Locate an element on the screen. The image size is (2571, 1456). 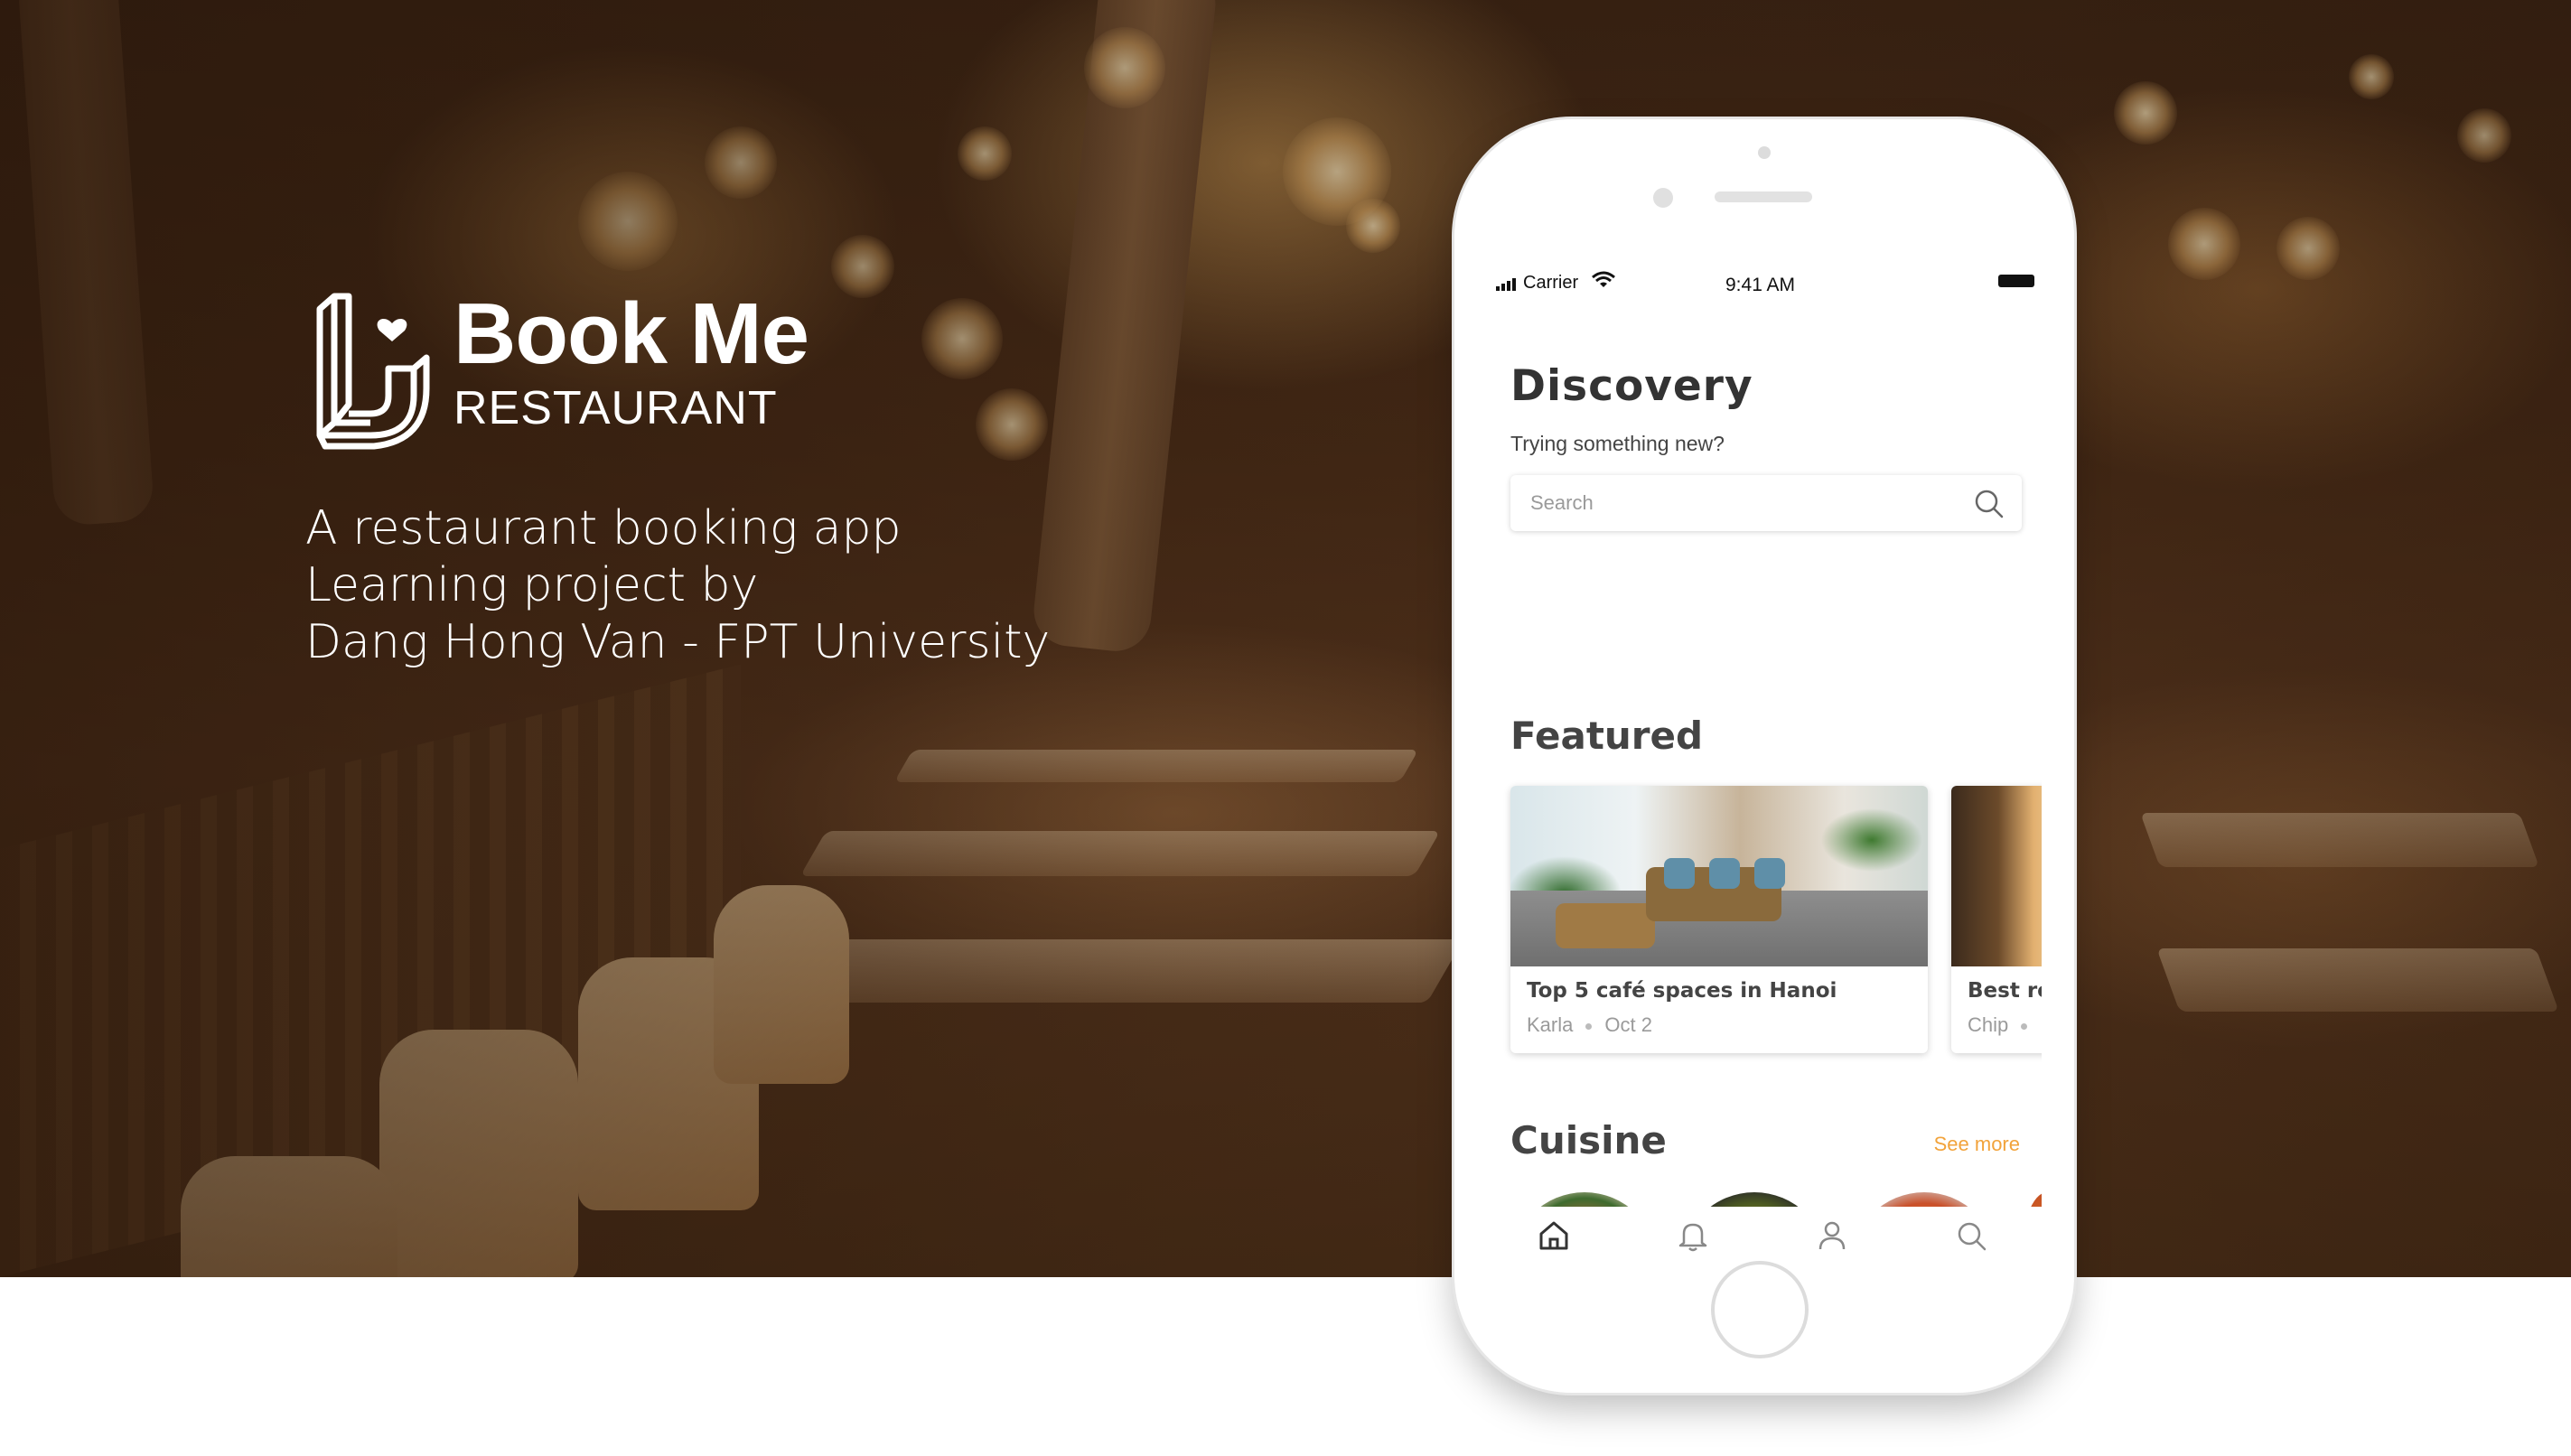
search-placeholder: Search is located at coordinates (1562, 503).